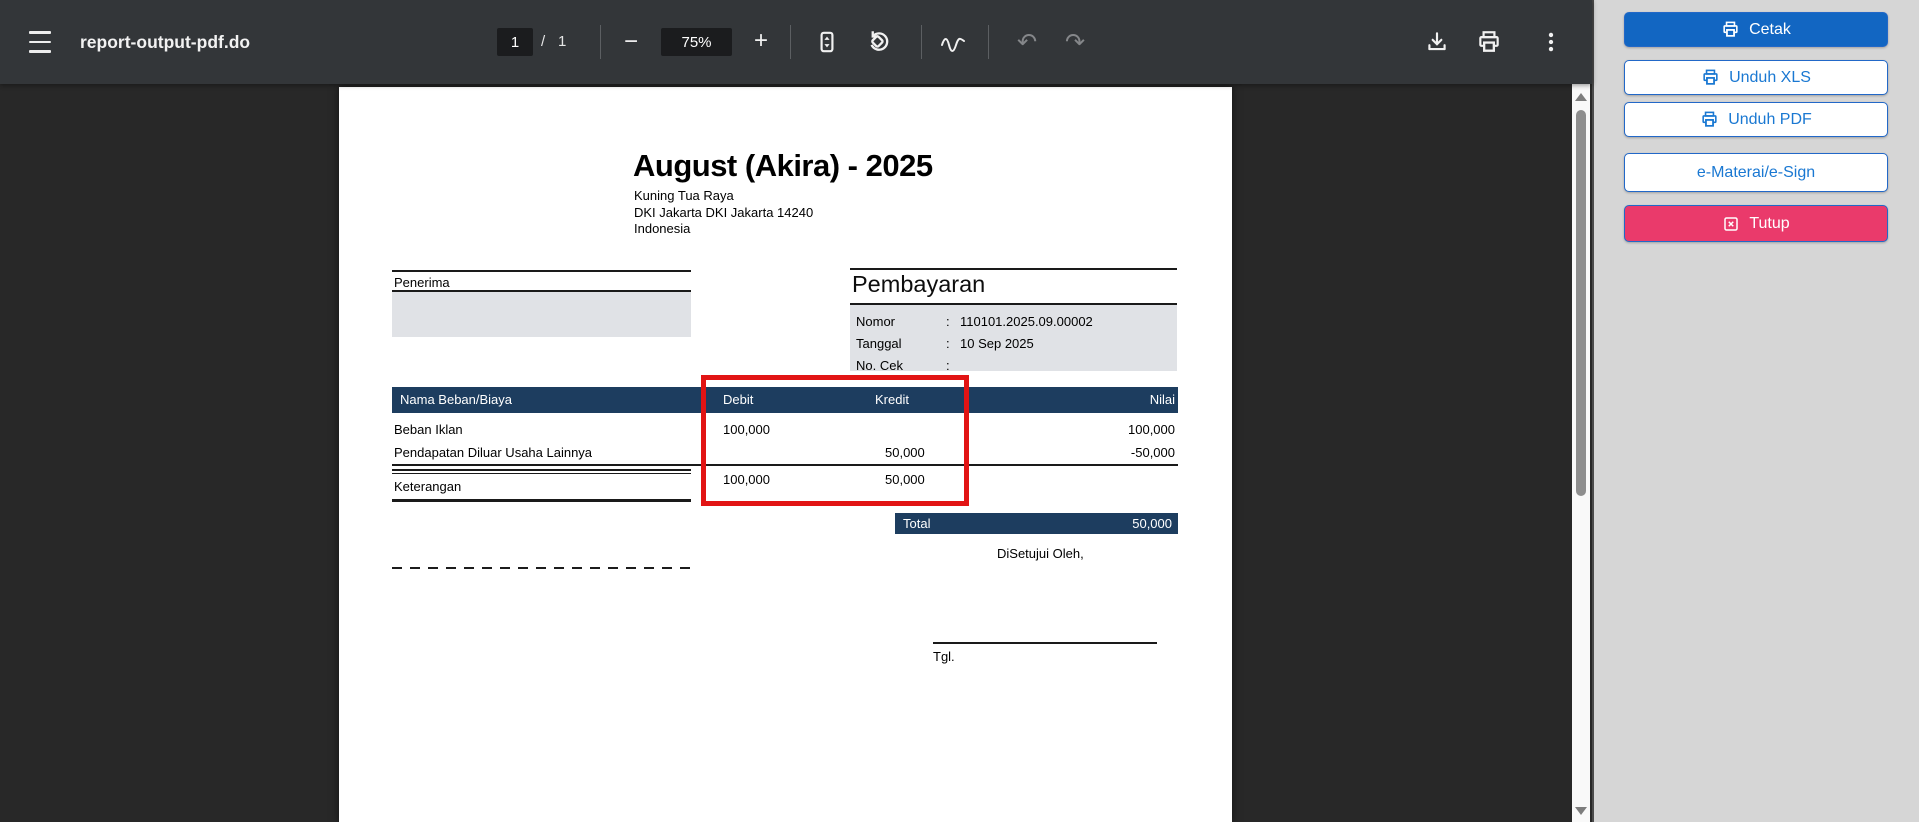  Describe the element at coordinates (541, 314) in the screenshot. I see `penerima-value-box` at that location.